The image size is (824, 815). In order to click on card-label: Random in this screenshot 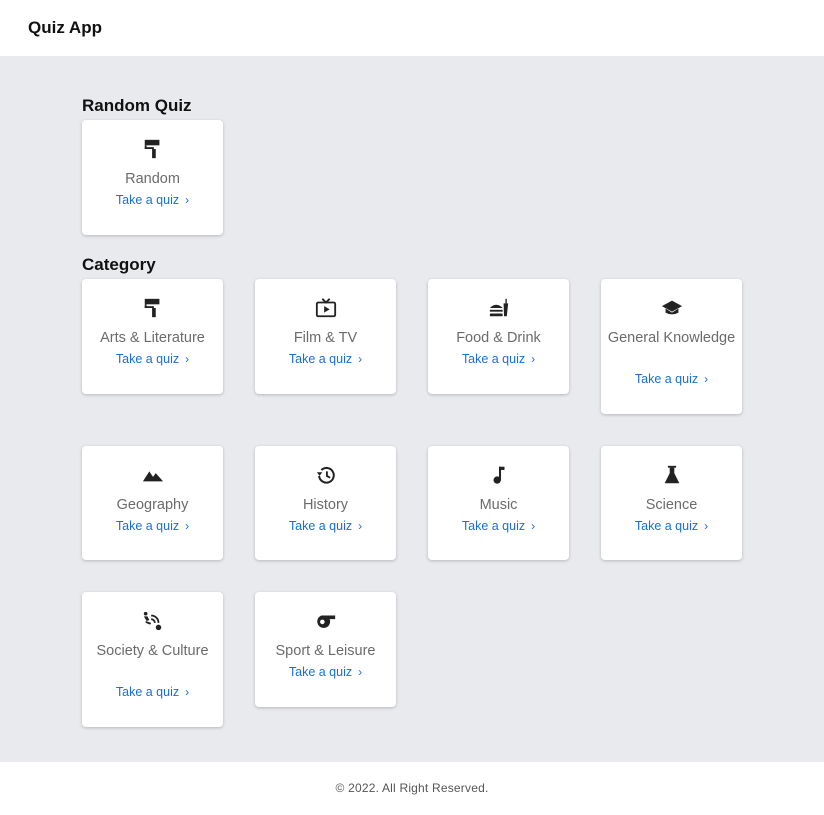, I will do `click(152, 179)`.